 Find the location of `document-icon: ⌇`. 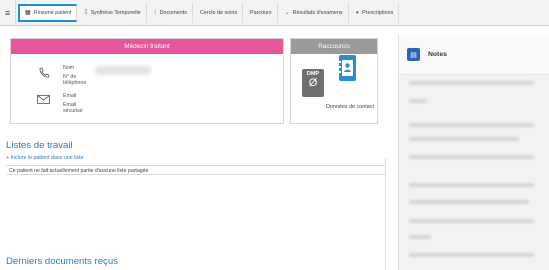

document-icon: ⌇ is located at coordinates (155, 13).